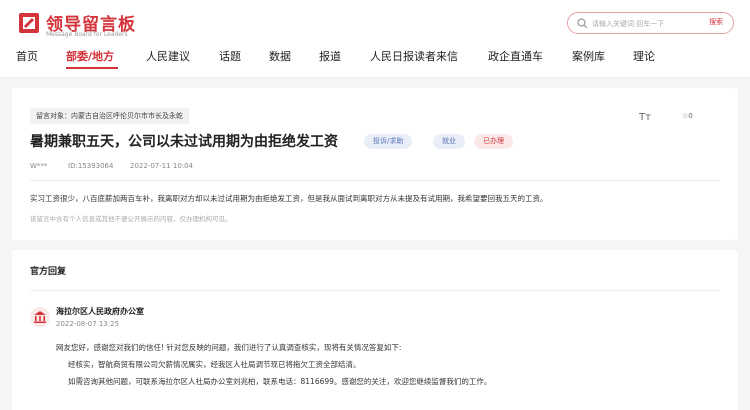 The width and height of the screenshot is (750, 410). What do you see at coordinates (100, 311) in the screenshot?
I see `reply-org-name: 海拉尔区人民政府办公室` at bounding box center [100, 311].